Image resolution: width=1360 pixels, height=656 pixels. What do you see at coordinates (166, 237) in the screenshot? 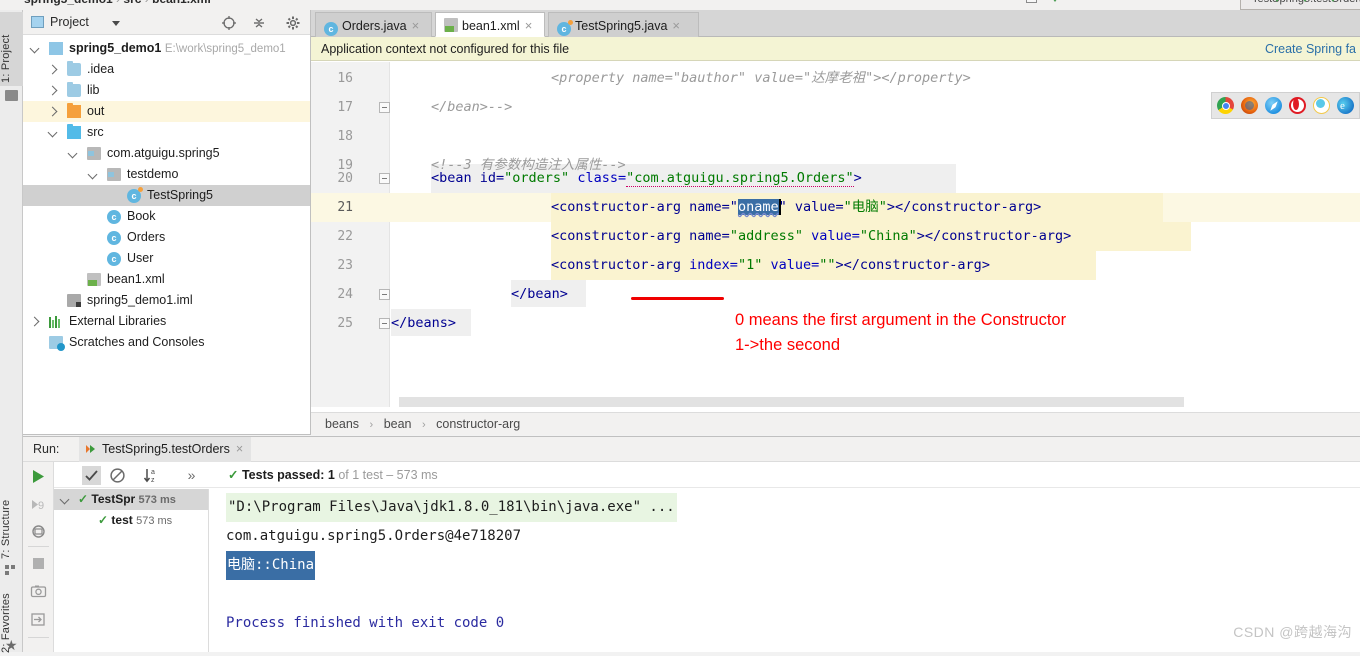
I see `tree-item-orders: c Orders` at bounding box center [166, 237].